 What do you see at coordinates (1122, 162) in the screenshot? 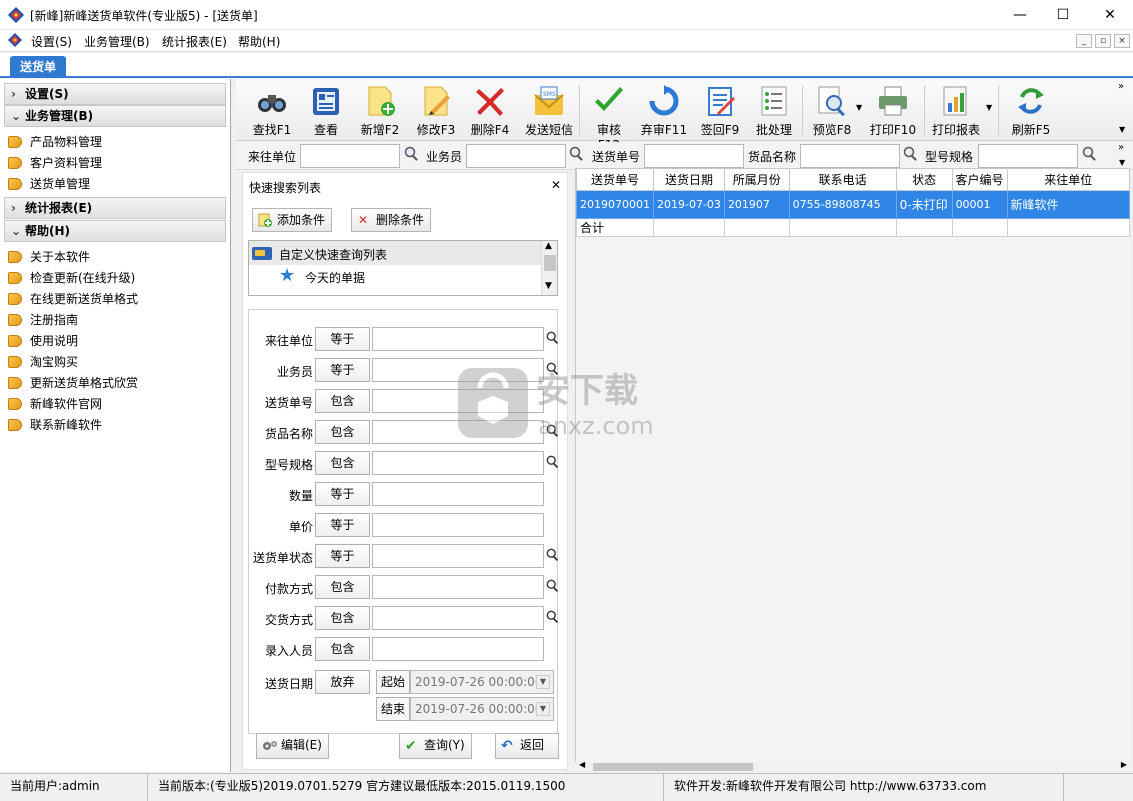
I see `filter-scroll-down-icon: ▼` at bounding box center [1122, 162].